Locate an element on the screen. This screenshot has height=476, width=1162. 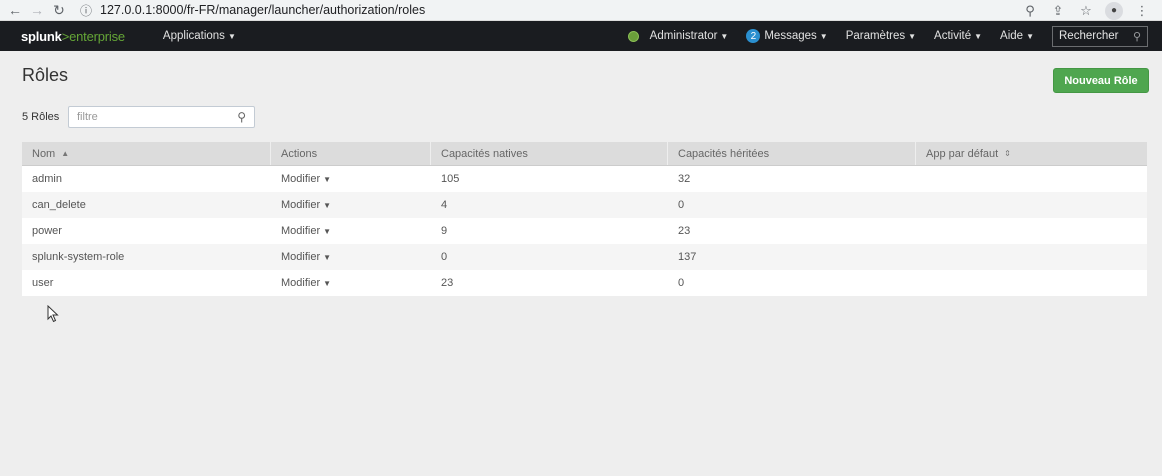
column-header-actions: Actions is located at coordinates (351, 153).